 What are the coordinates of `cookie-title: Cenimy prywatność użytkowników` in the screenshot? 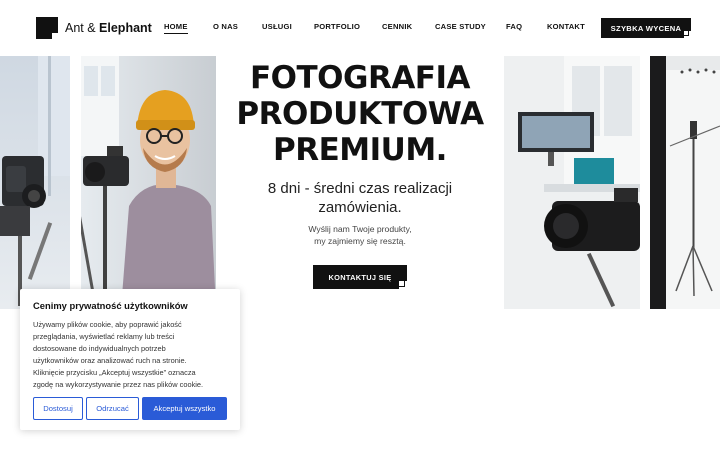 It's located at (110, 305).